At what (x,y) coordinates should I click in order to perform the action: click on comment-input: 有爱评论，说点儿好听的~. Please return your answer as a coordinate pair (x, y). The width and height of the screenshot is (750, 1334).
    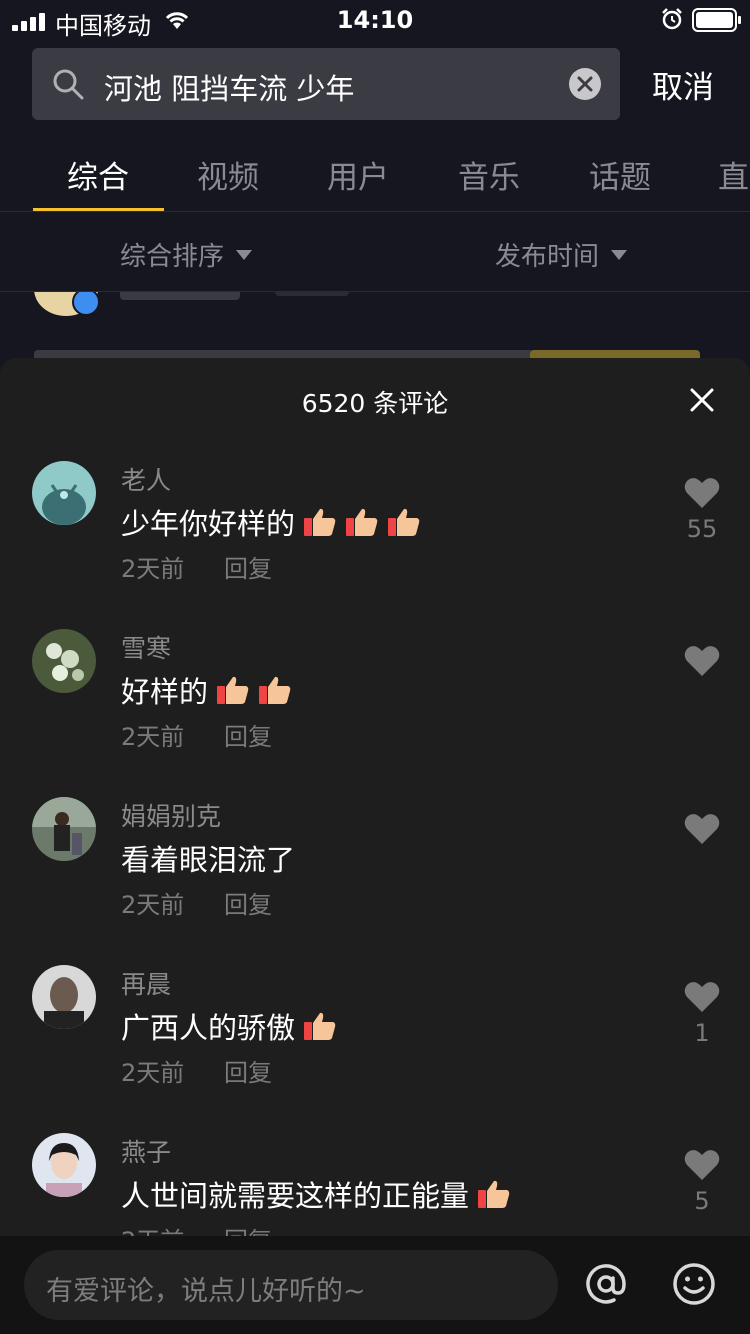
    Looking at the image, I should click on (291, 1285).